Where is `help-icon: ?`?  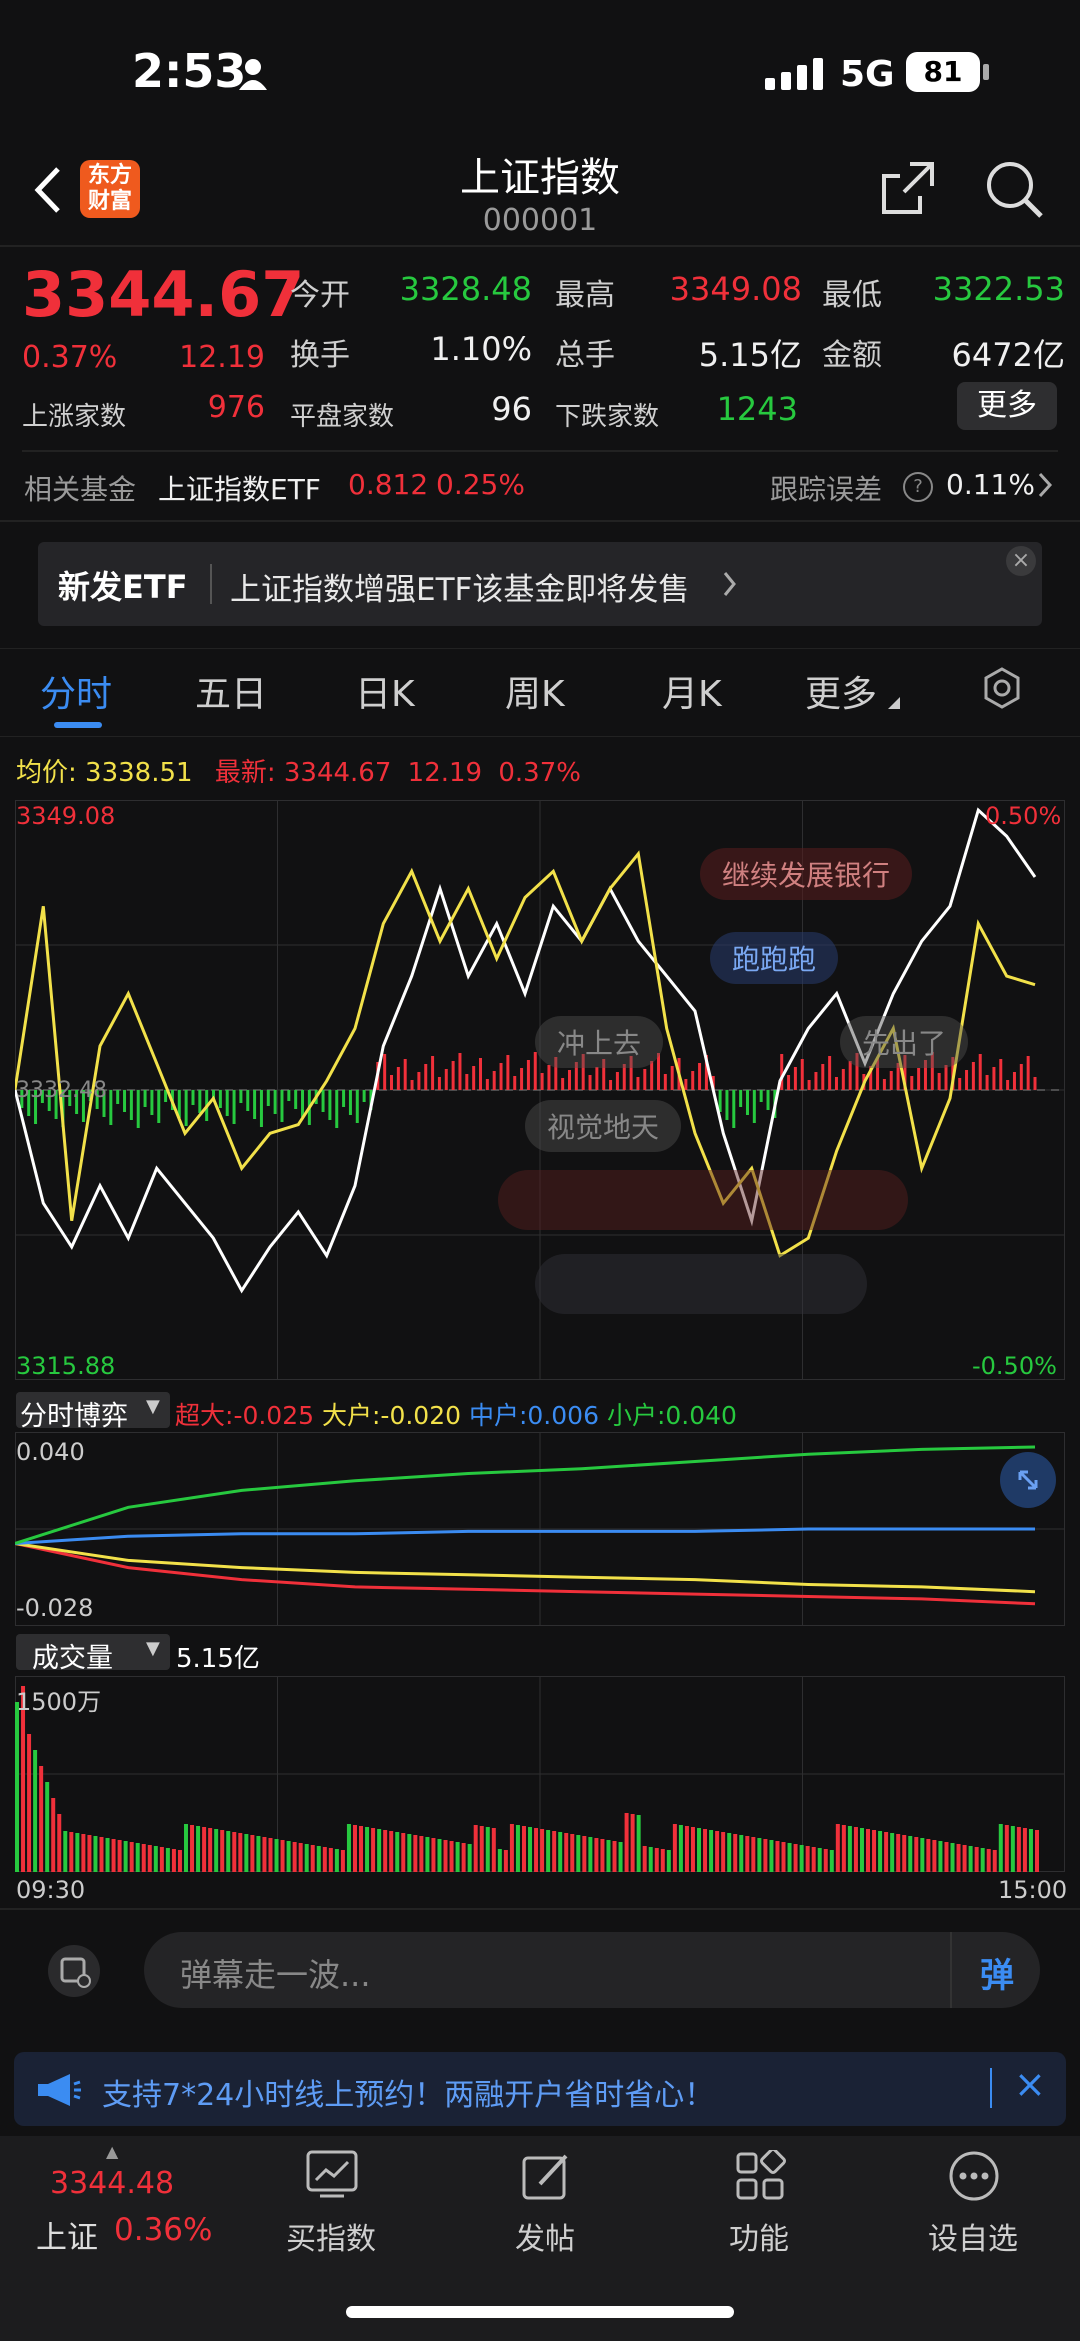 help-icon: ? is located at coordinates (918, 487).